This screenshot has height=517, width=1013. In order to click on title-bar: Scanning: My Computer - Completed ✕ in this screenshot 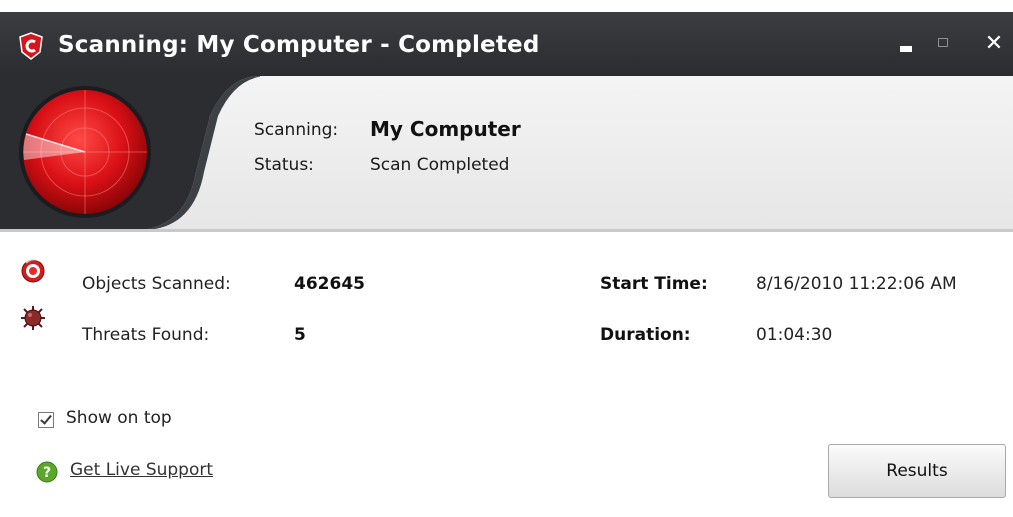, I will do `click(506, 44)`.